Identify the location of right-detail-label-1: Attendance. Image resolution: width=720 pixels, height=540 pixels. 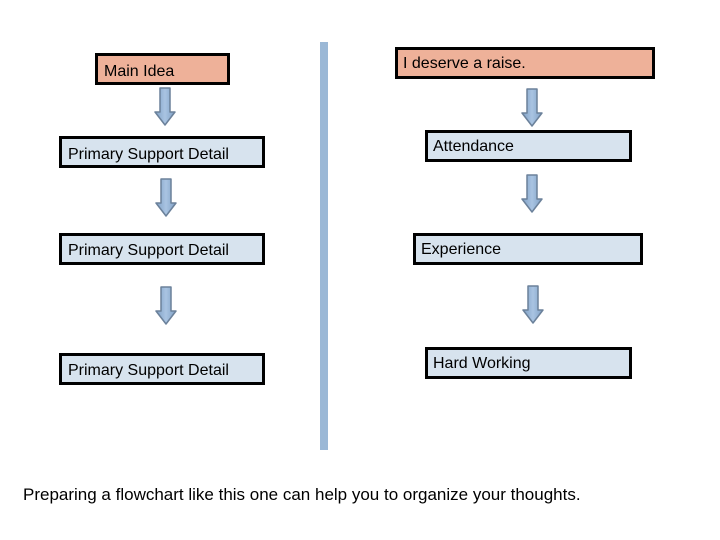
(473, 146).